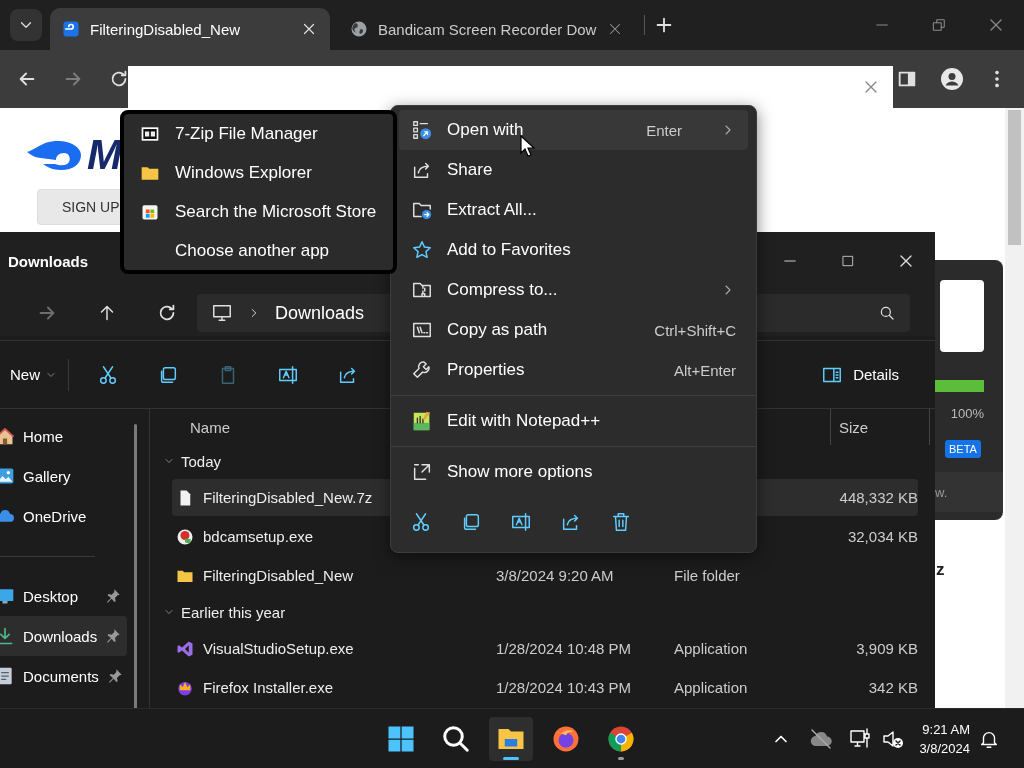  What do you see at coordinates (486, 369) in the screenshot?
I see `menu-label: Properties` at bounding box center [486, 369].